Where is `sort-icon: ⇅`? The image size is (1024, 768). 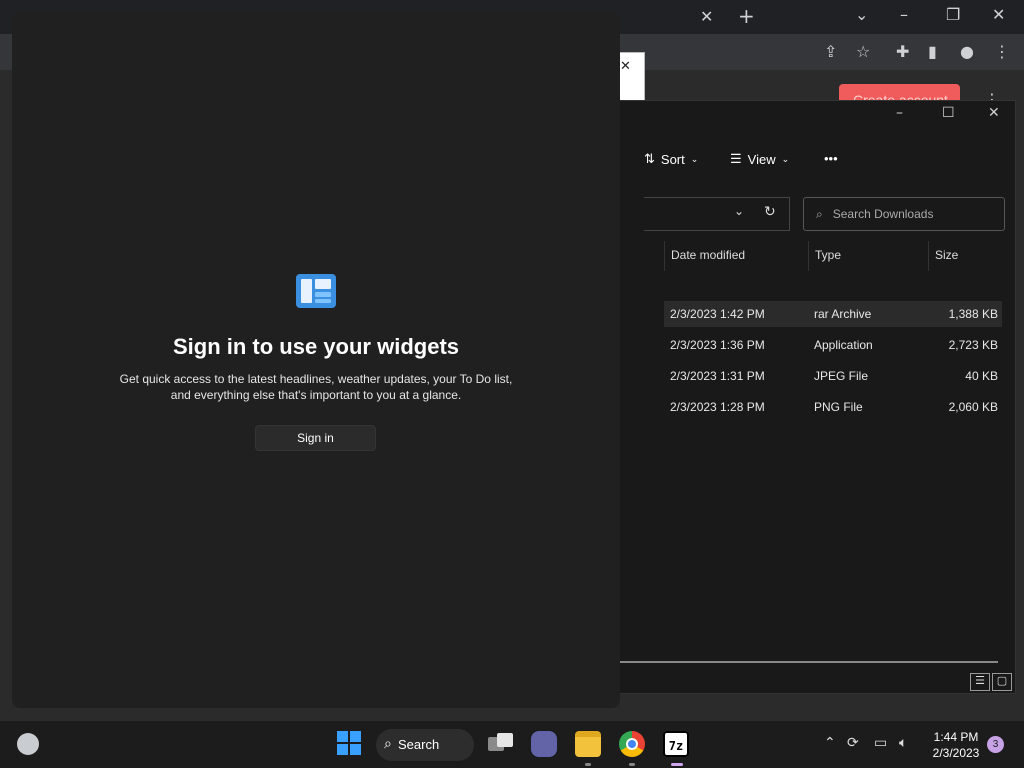
sort-icon: ⇅ is located at coordinates (649, 158).